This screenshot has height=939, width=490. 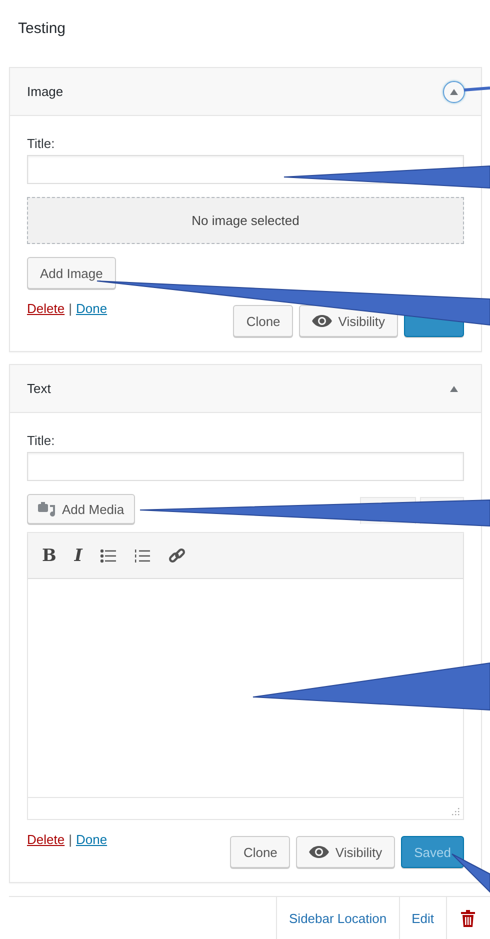 I want to click on resize-handle-icon, so click(x=455, y=811).